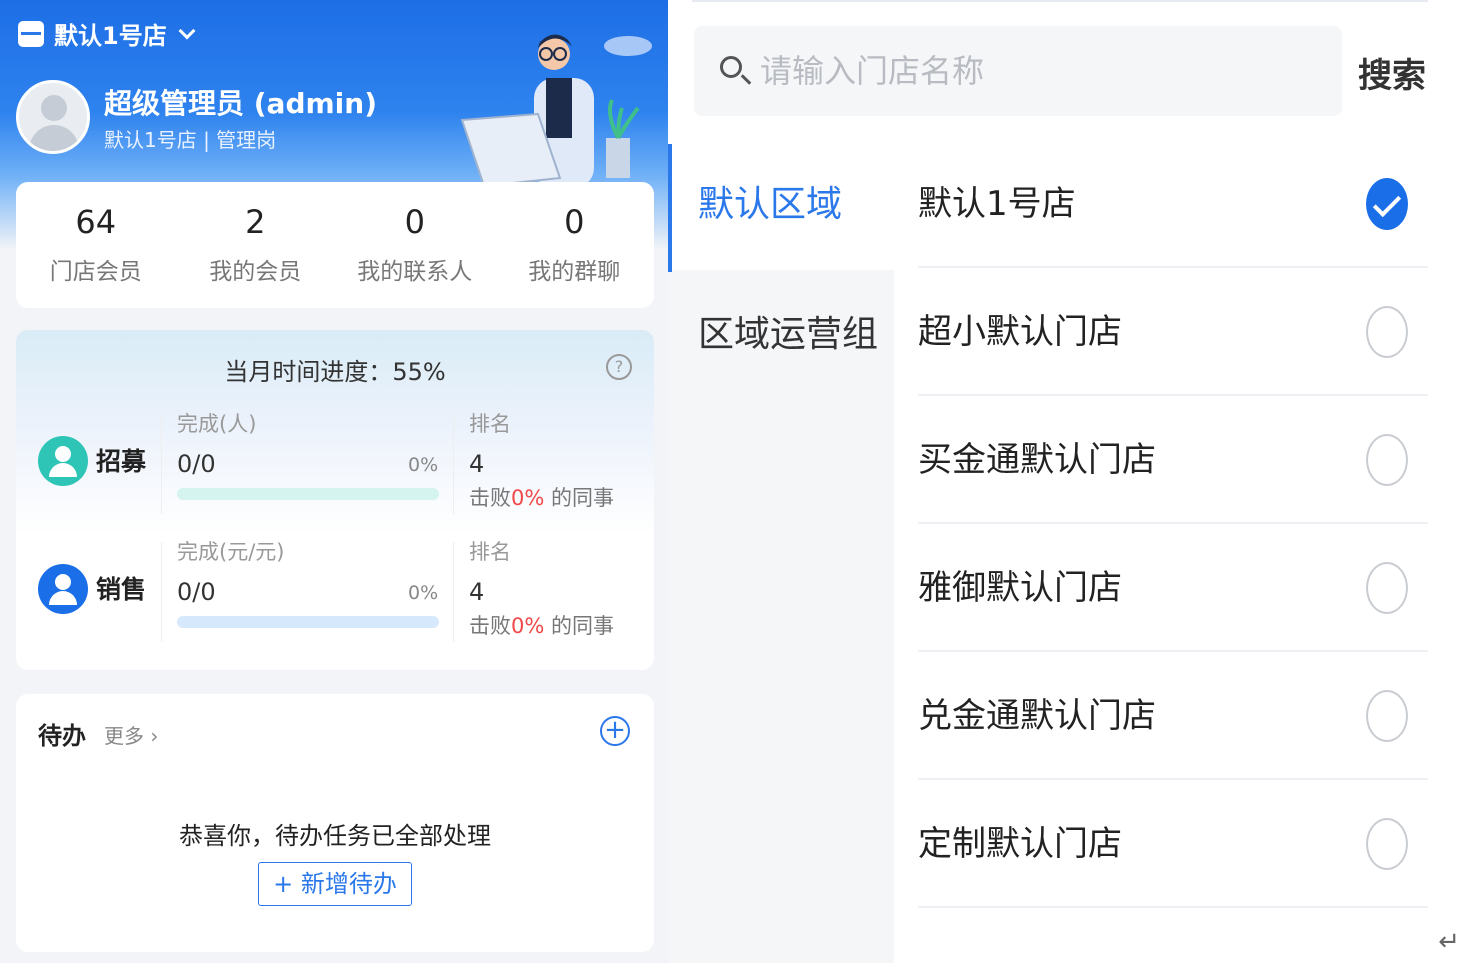 This screenshot has height=963, width=1470. What do you see at coordinates (1020, 332) in the screenshot?
I see `store-name: 超小默认门店` at bounding box center [1020, 332].